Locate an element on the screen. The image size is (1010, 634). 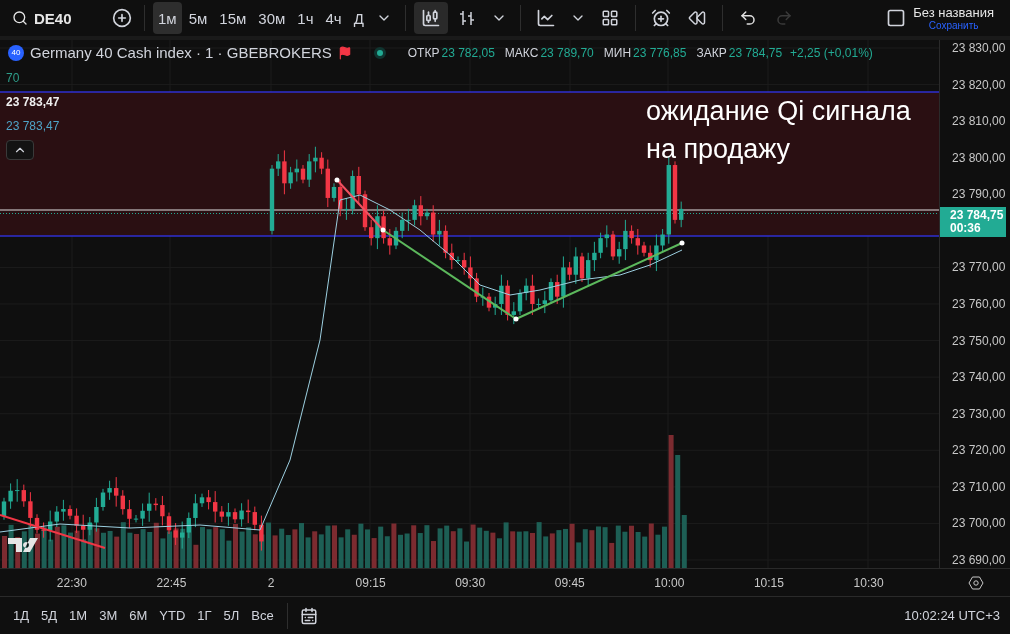
time-label: 22:30 is located at coordinates (71, 582).